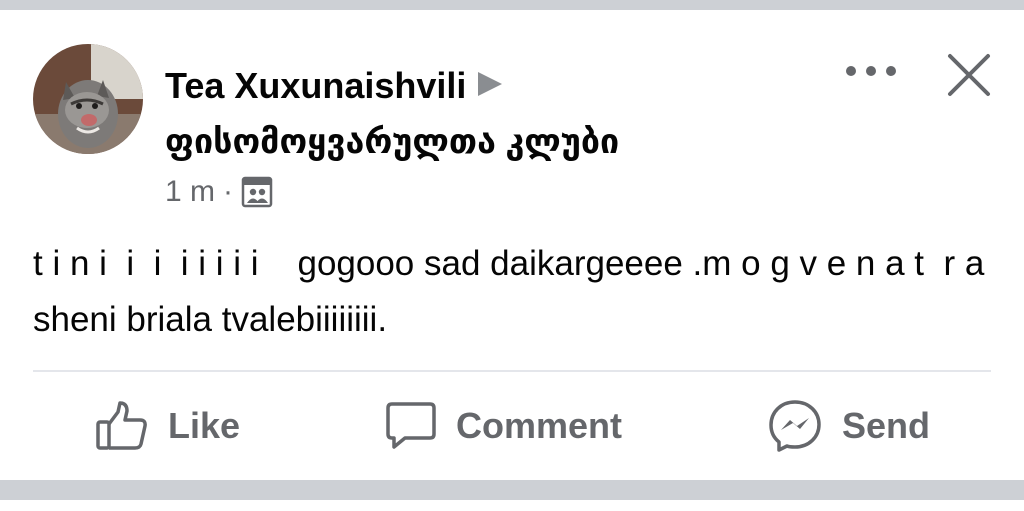 This screenshot has width=1024, height=511. I want to click on bottom-separator-band, so click(512, 490).